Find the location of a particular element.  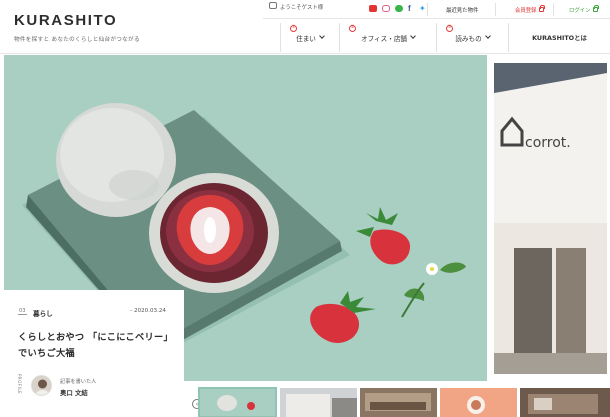

nav-number-badge: ③ is located at coordinates (449, 28).